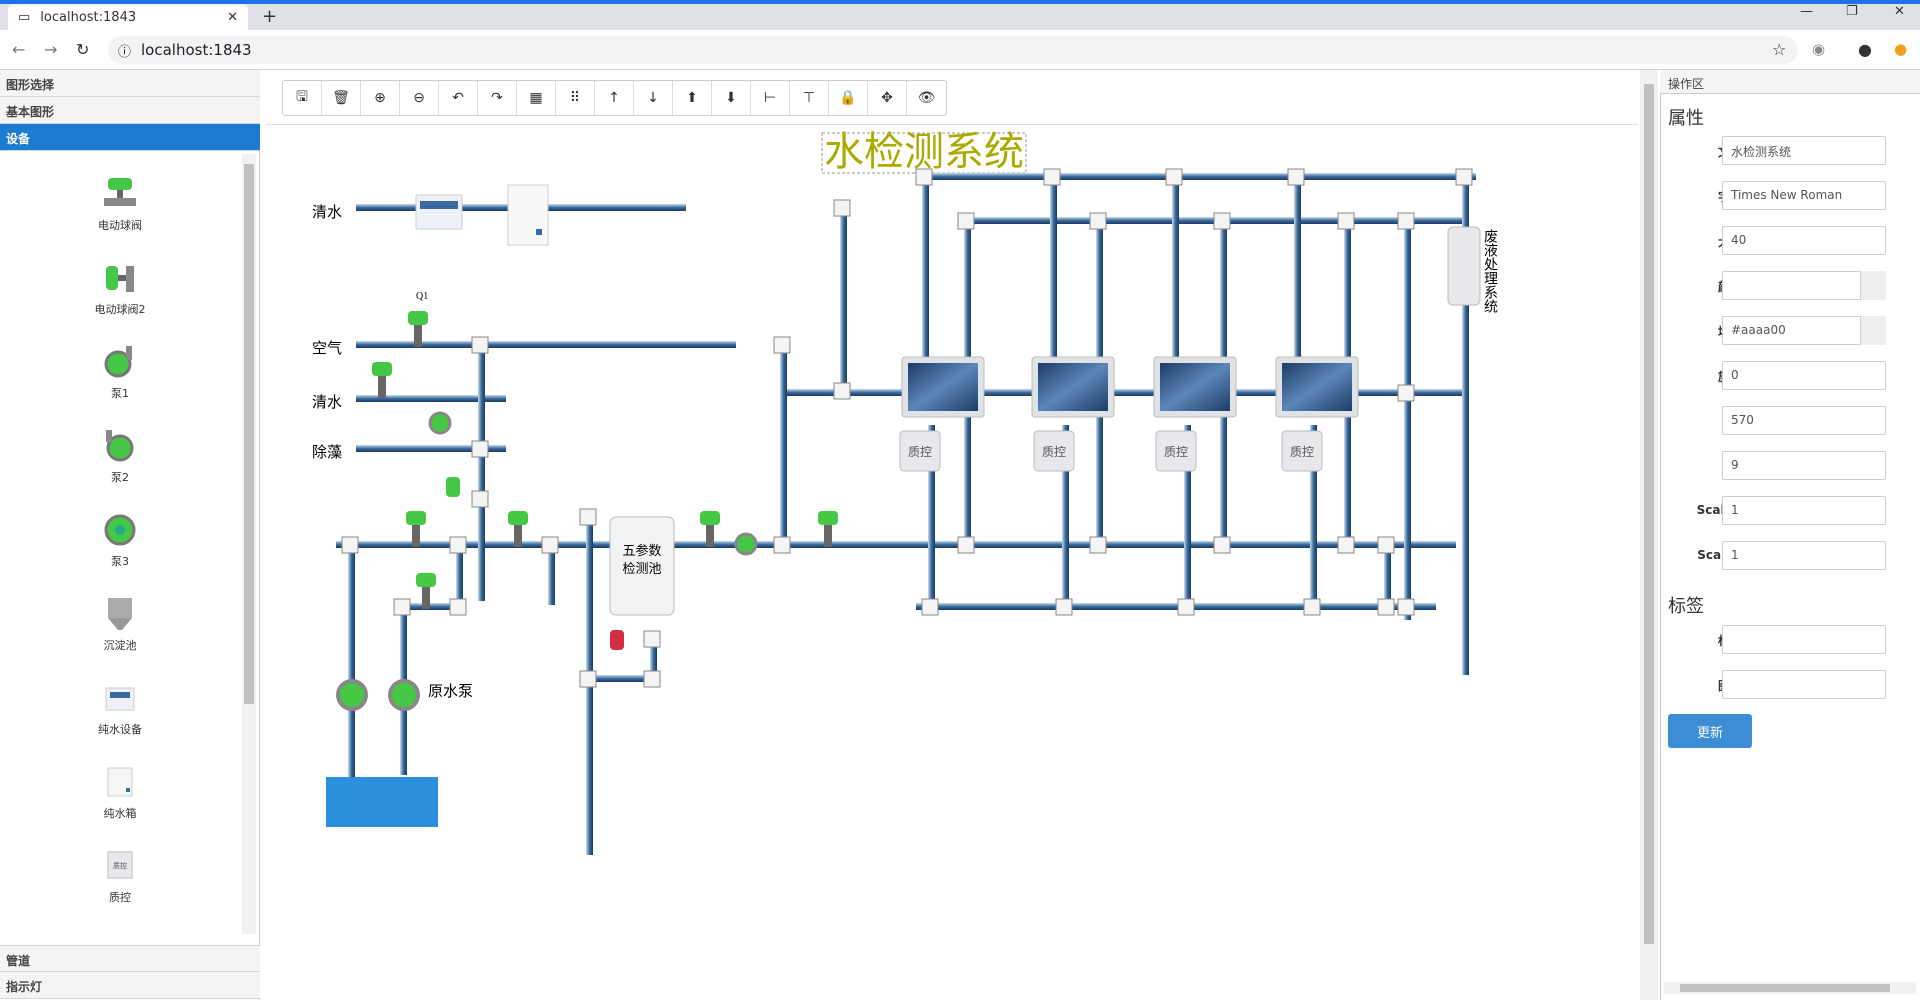 Image resolution: width=1920 pixels, height=1004 pixels. Describe the element at coordinates (1818, 49) in the screenshot. I see `extension-icon: ◉` at that location.